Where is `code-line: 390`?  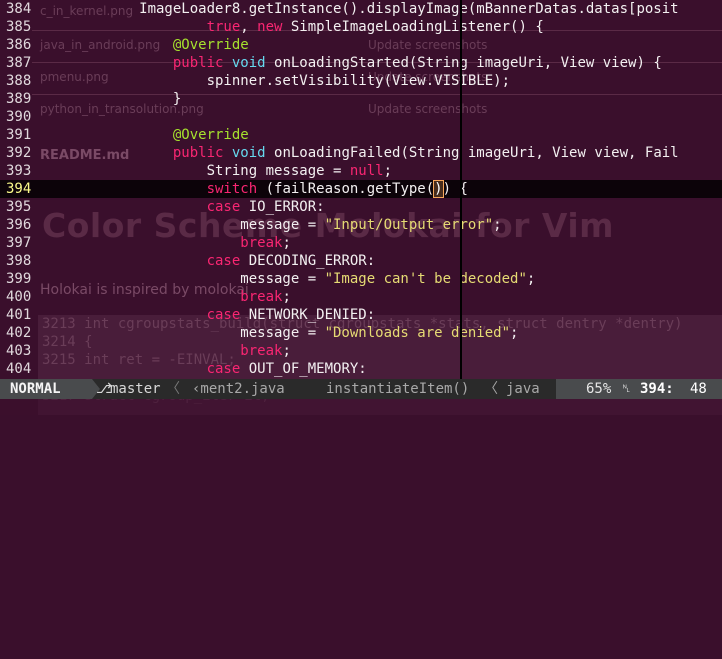
code-line: 390 is located at coordinates (361, 117).